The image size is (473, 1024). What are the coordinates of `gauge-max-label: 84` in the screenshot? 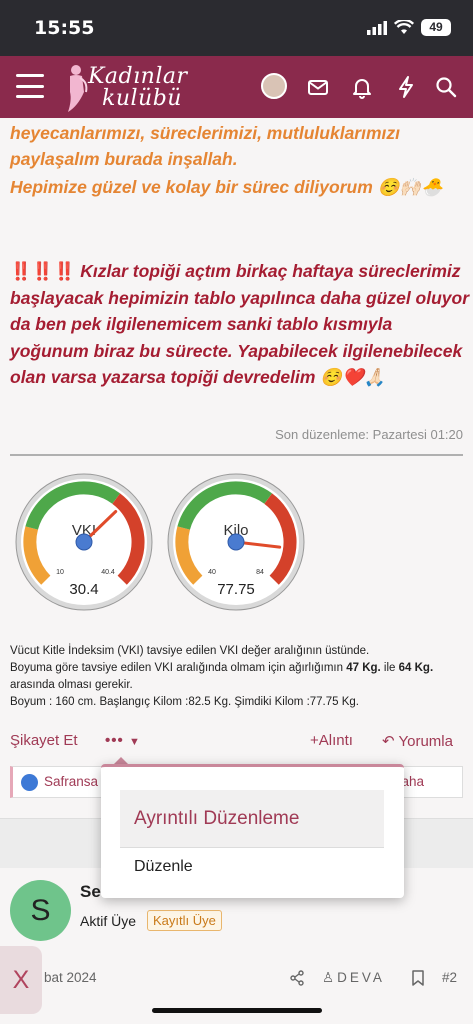 It's located at (260, 572).